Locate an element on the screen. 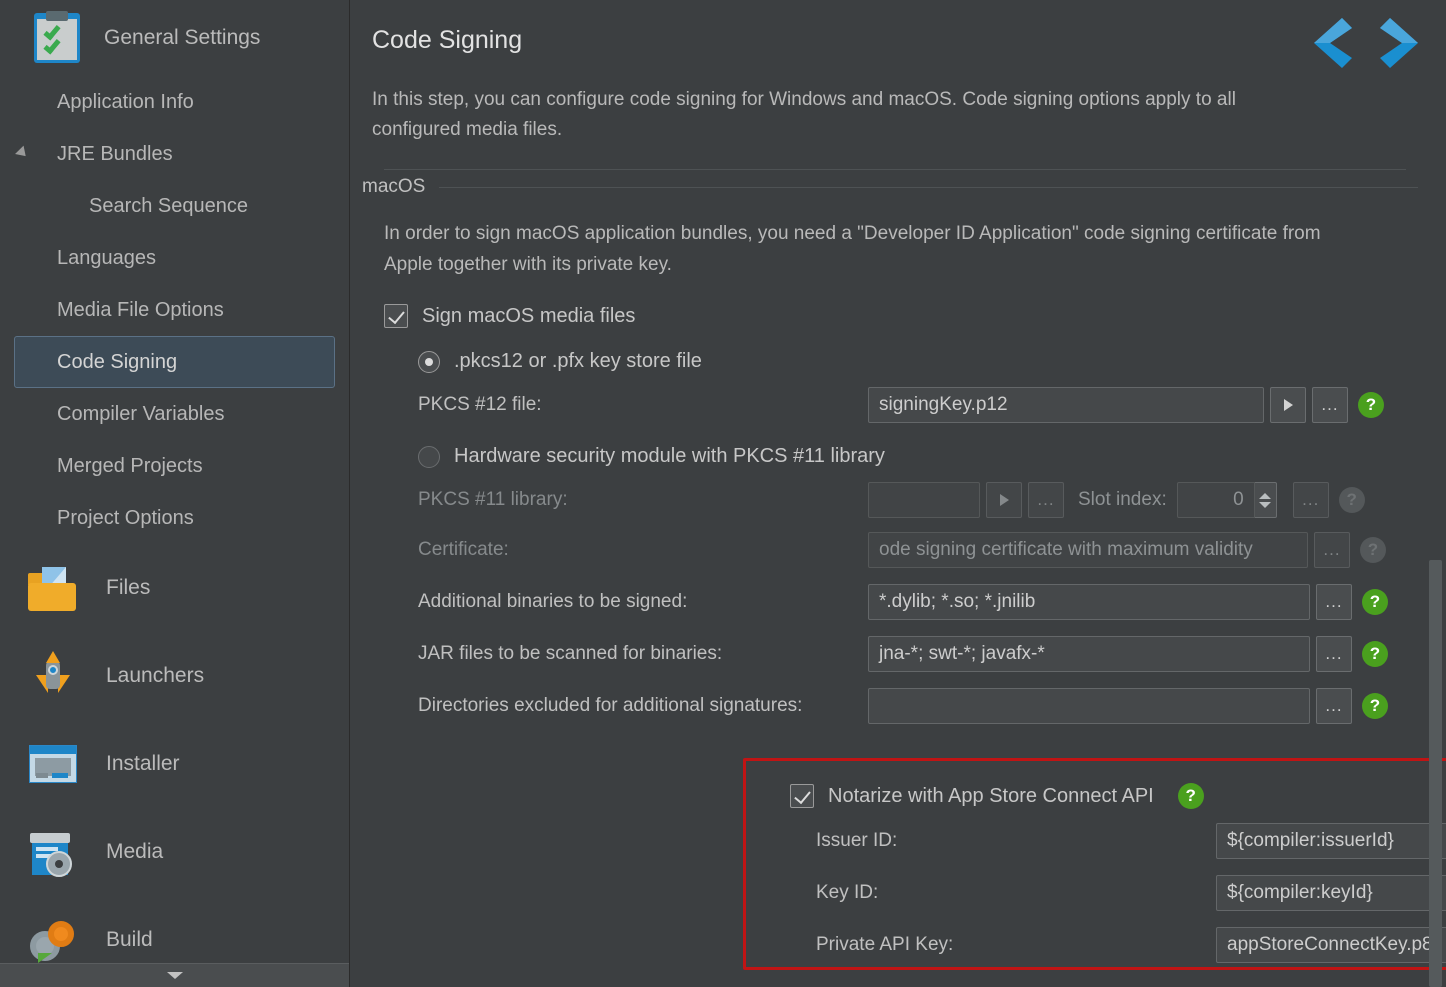 The image size is (1446, 987). certificate-help-icon: ? is located at coordinates (1373, 550).